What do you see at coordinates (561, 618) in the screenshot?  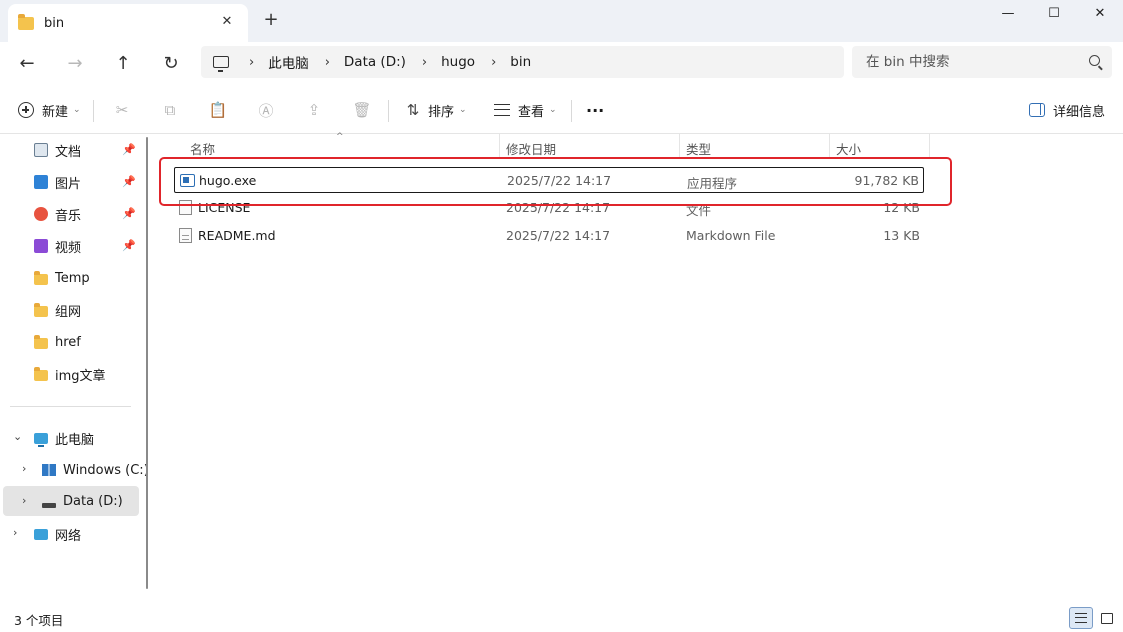 I see `status-bar: 3 个项目` at bounding box center [561, 618].